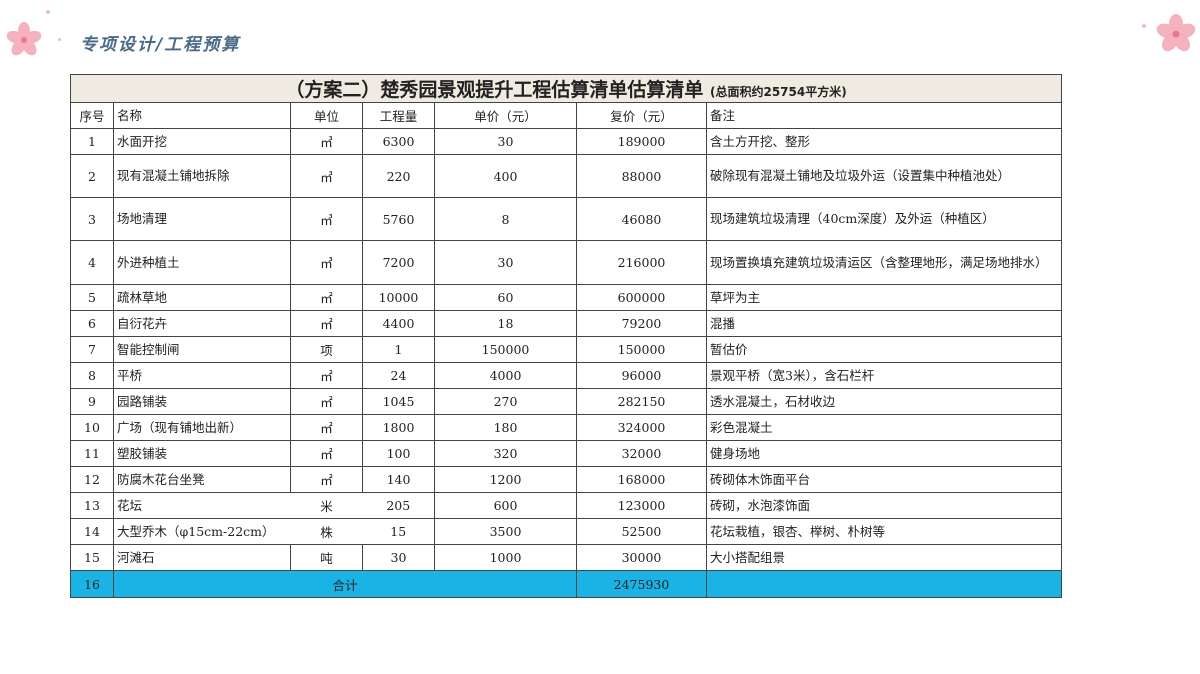  Describe the element at coordinates (24, 39) in the screenshot. I see `cherry-blossom-icon` at that location.